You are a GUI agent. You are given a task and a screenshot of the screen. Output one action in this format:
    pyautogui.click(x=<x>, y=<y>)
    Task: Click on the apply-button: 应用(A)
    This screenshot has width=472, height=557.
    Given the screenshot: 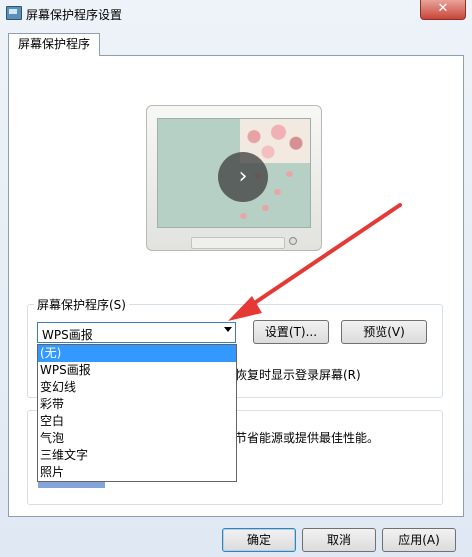 What is the action you would take?
    pyautogui.click(x=419, y=540)
    